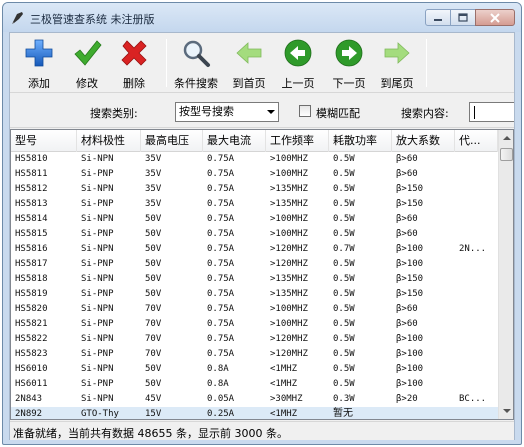  What do you see at coordinates (92, 19) in the screenshot?
I see `window-title: 三极管速查系统 未注册版` at bounding box center [92, 19].